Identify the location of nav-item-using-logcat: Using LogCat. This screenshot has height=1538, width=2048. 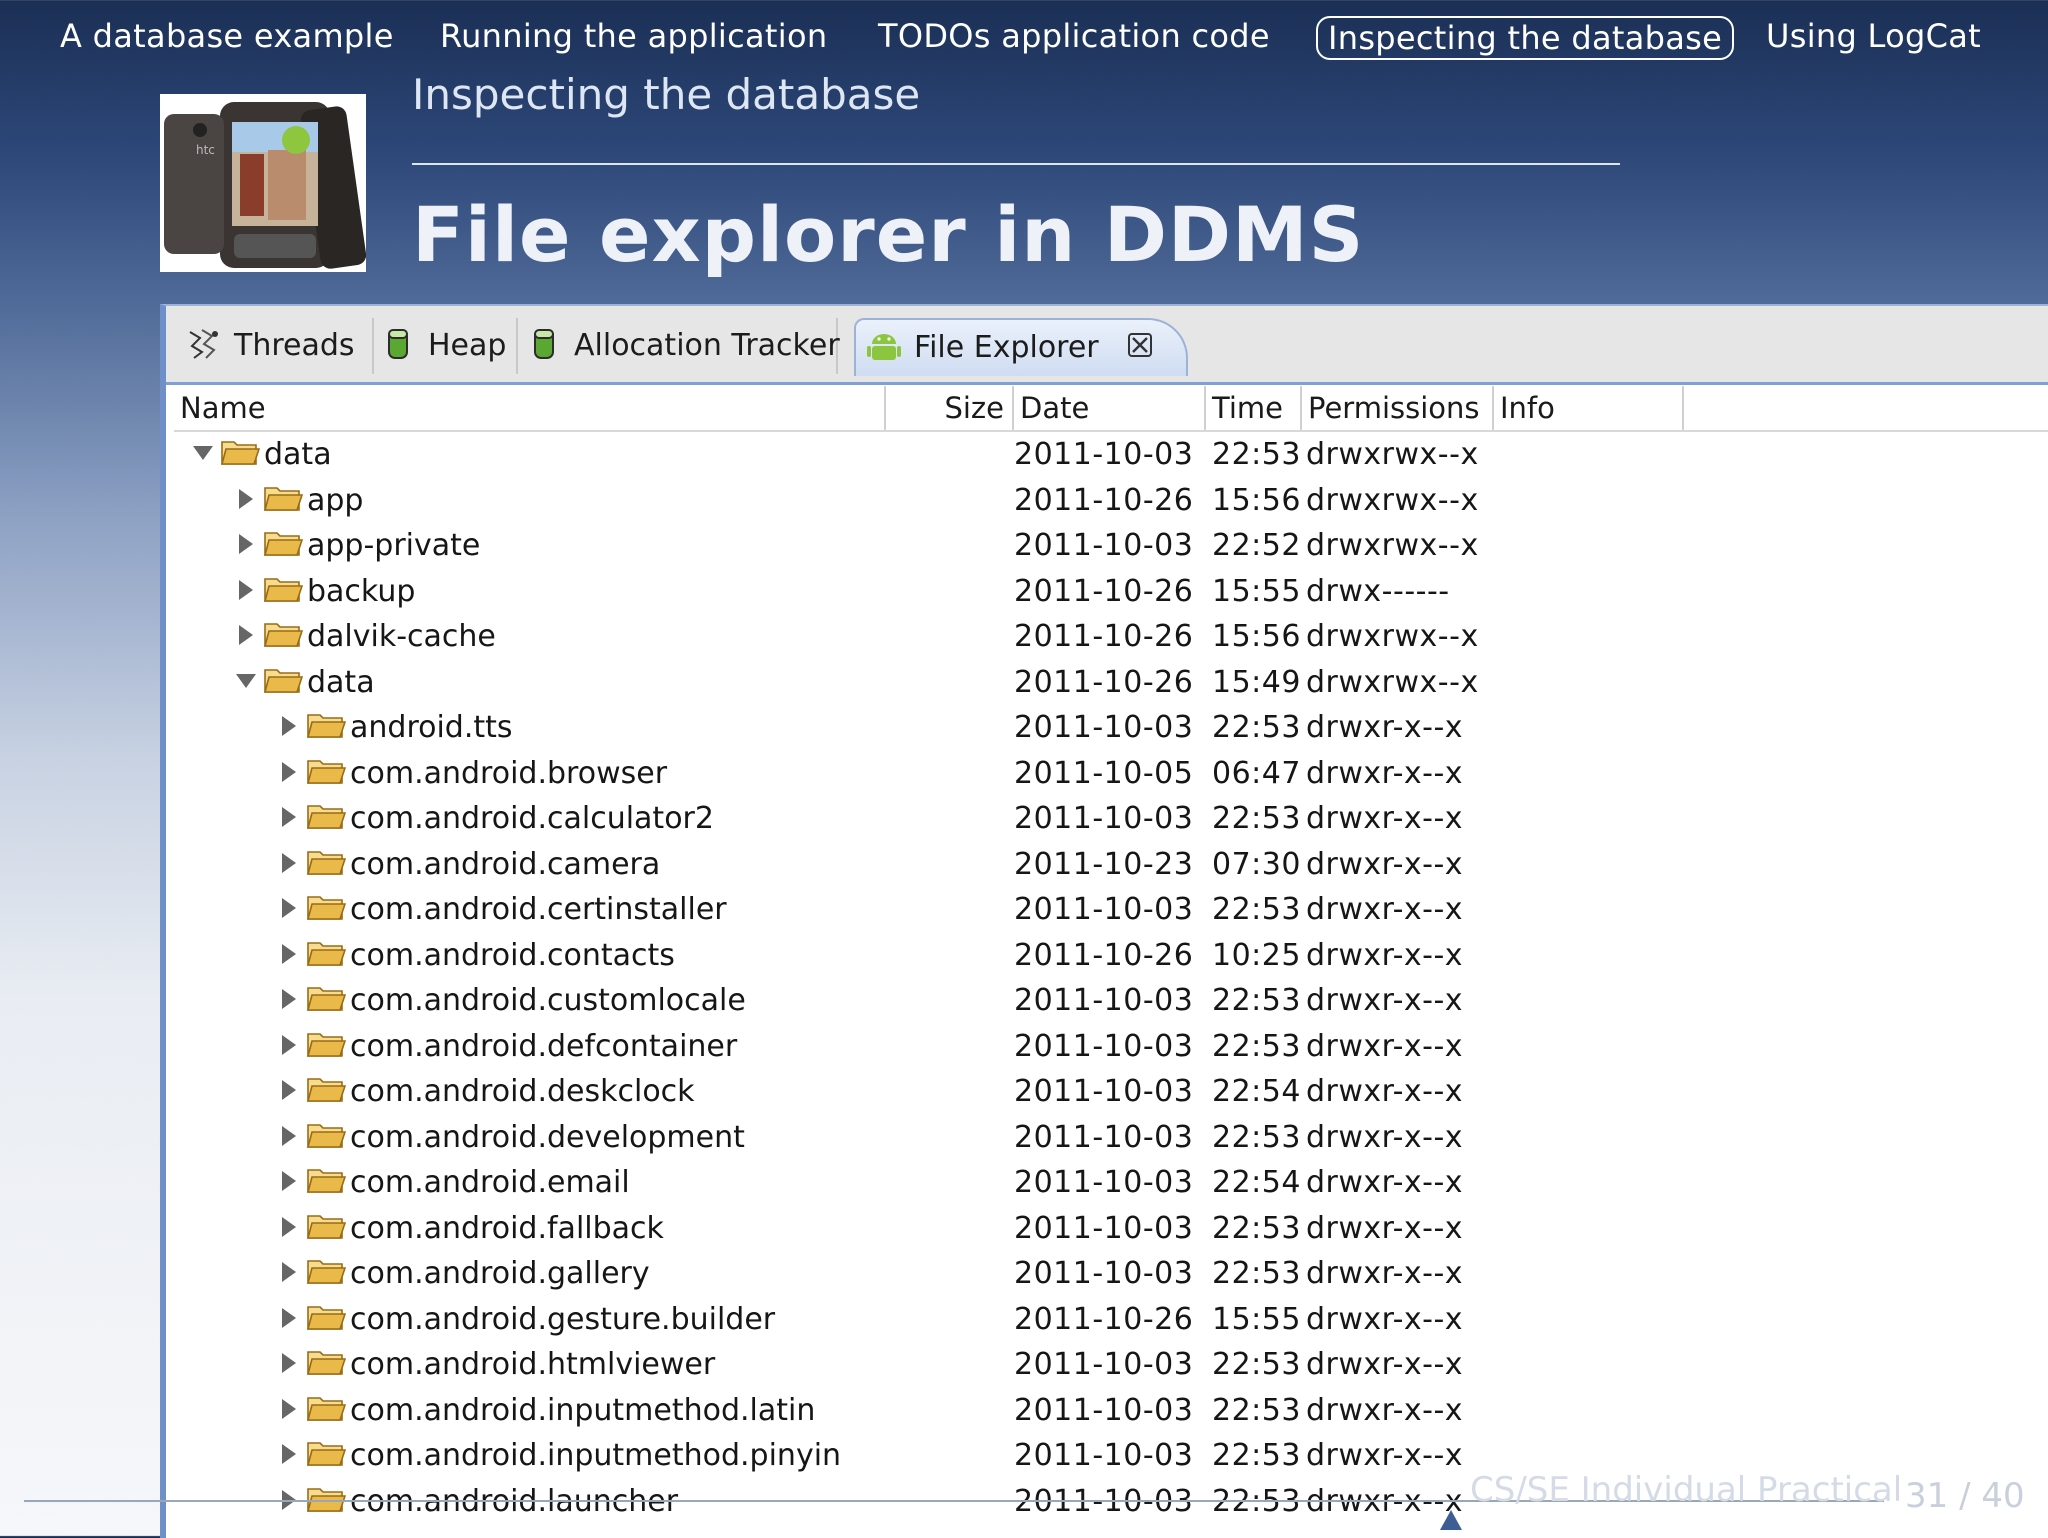
(1873, 36).